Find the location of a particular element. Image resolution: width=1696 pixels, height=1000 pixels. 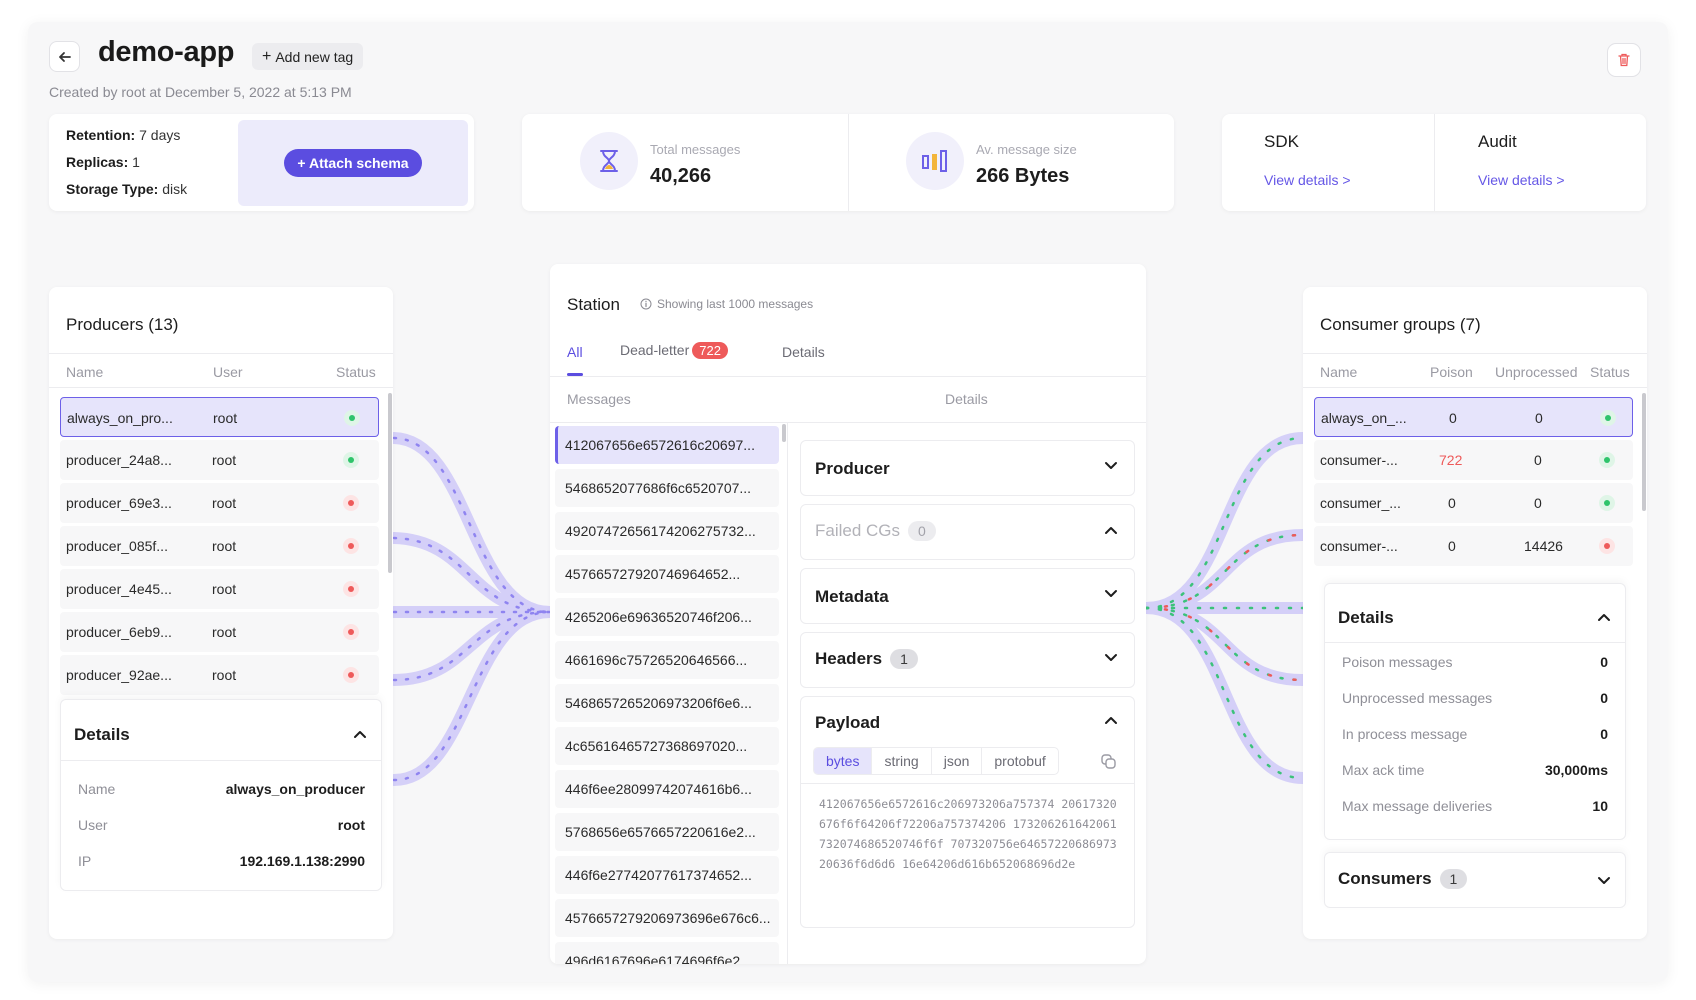

producer-row: producer_6eb9... root is located at coordinates (219, 632).